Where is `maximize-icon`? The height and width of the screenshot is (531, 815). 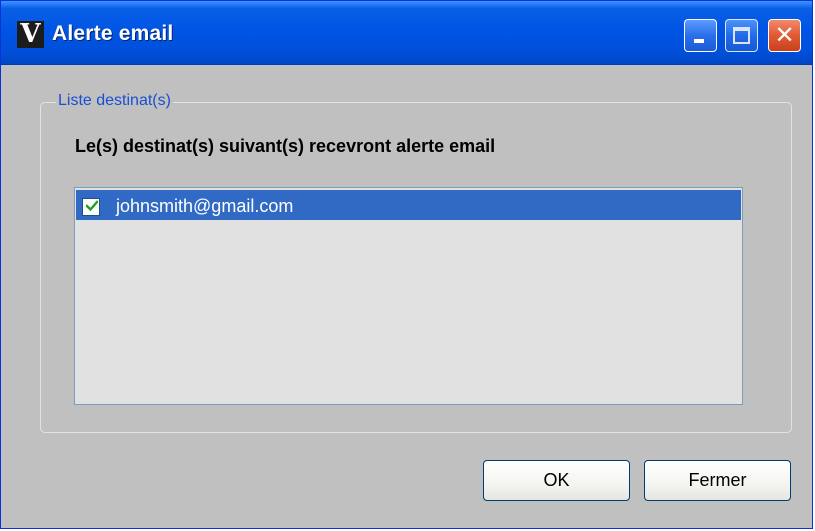 maximize-icon is located at coordinates (741, 35).